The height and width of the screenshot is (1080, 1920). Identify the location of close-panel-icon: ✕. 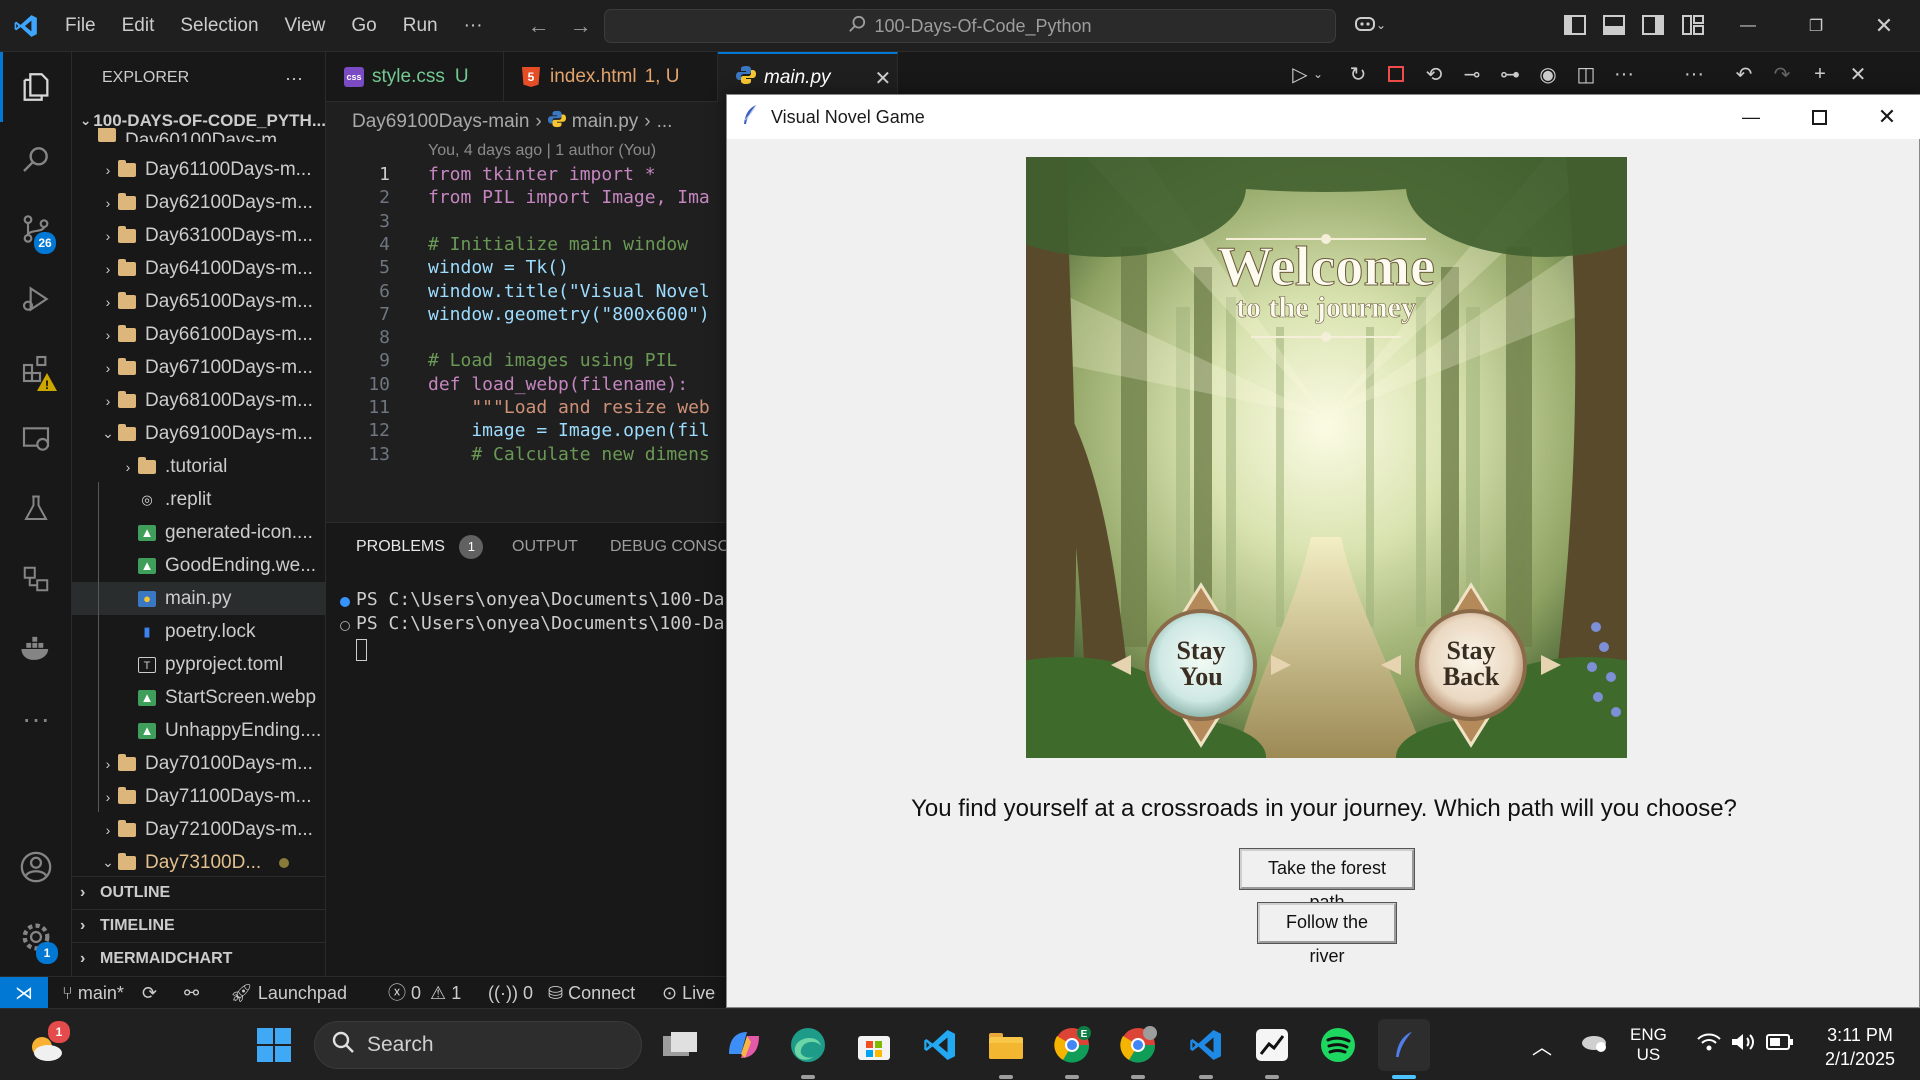
(1858, 74).